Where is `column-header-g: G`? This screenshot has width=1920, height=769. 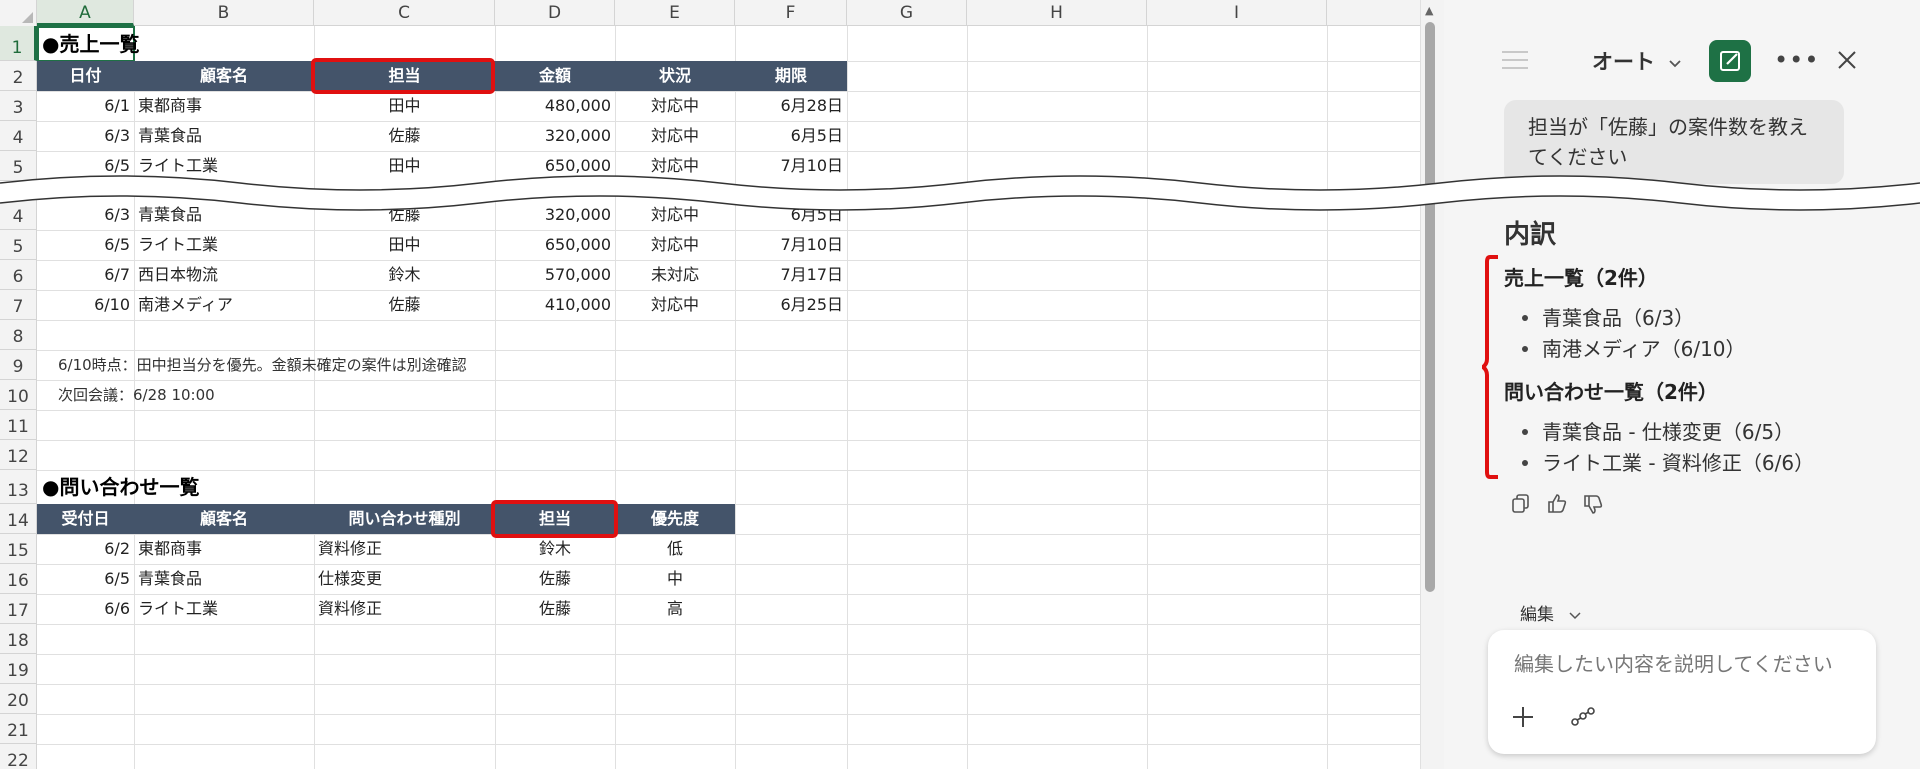 column-header-g: G is located at coordinates (907, 13).